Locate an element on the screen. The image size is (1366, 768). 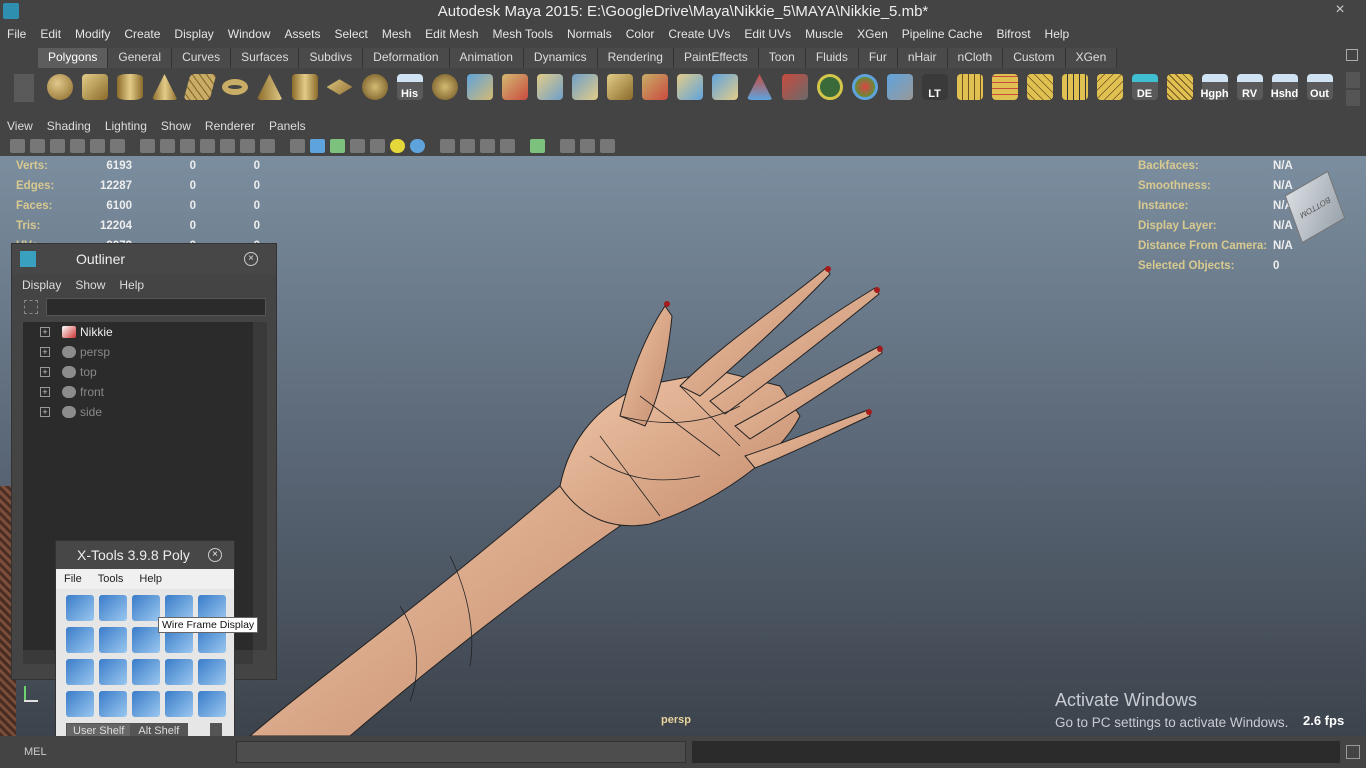
2d-pan-zoom-icon is located at coordinates (117, 146).